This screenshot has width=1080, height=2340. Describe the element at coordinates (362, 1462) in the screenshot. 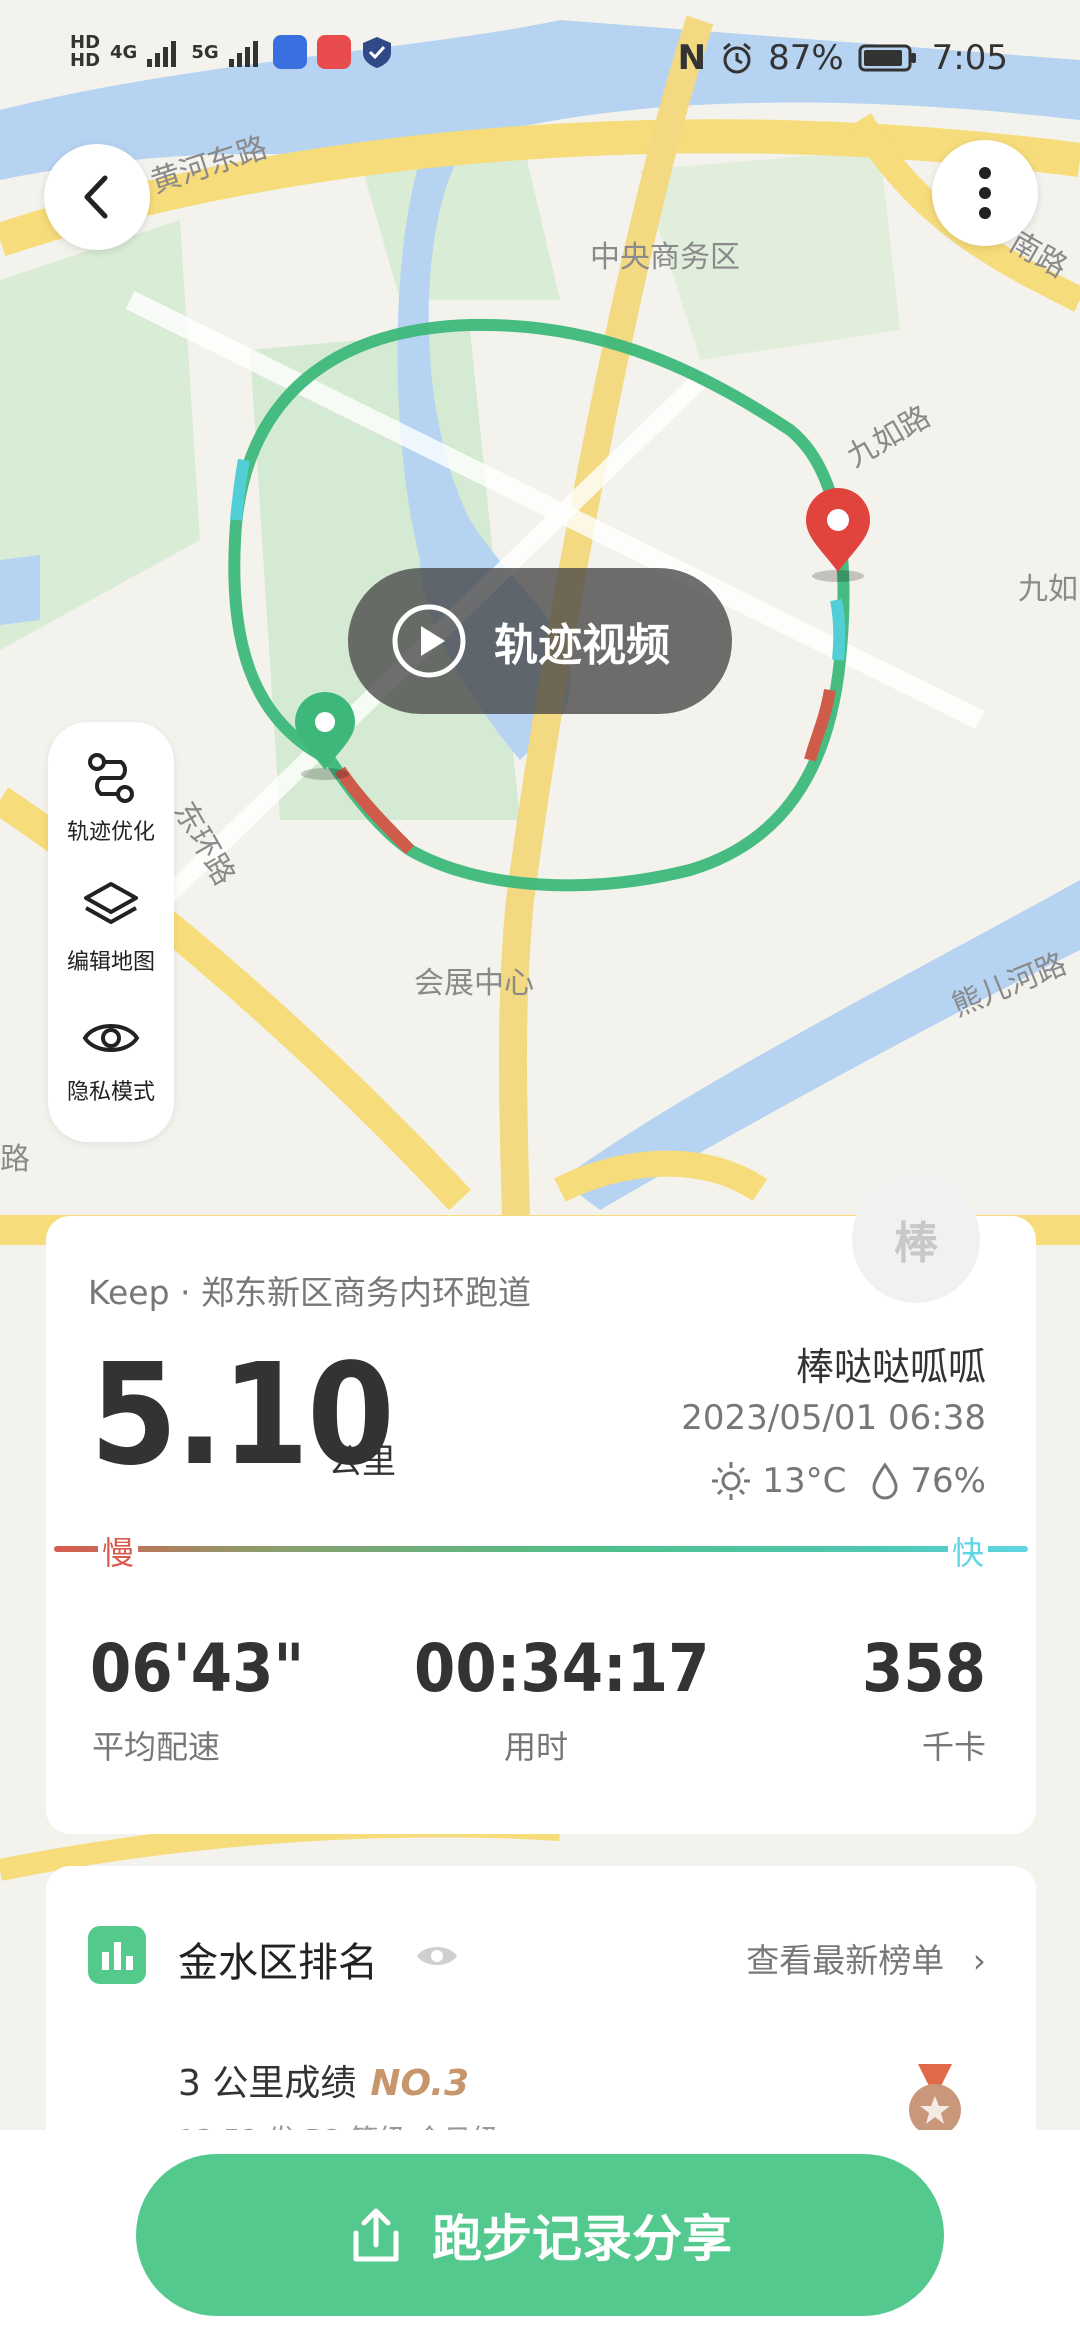

I see `distance-unit: 公里` at that location.